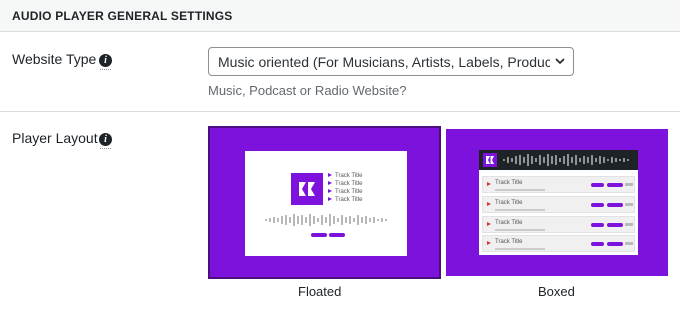 The width and height of the screenshot is (680, 311). Describe the element at coordinates (122, 16) in the screenshot. I see `section-title: AUDIO PLAYER GENERAL SETTINGS` at that location.